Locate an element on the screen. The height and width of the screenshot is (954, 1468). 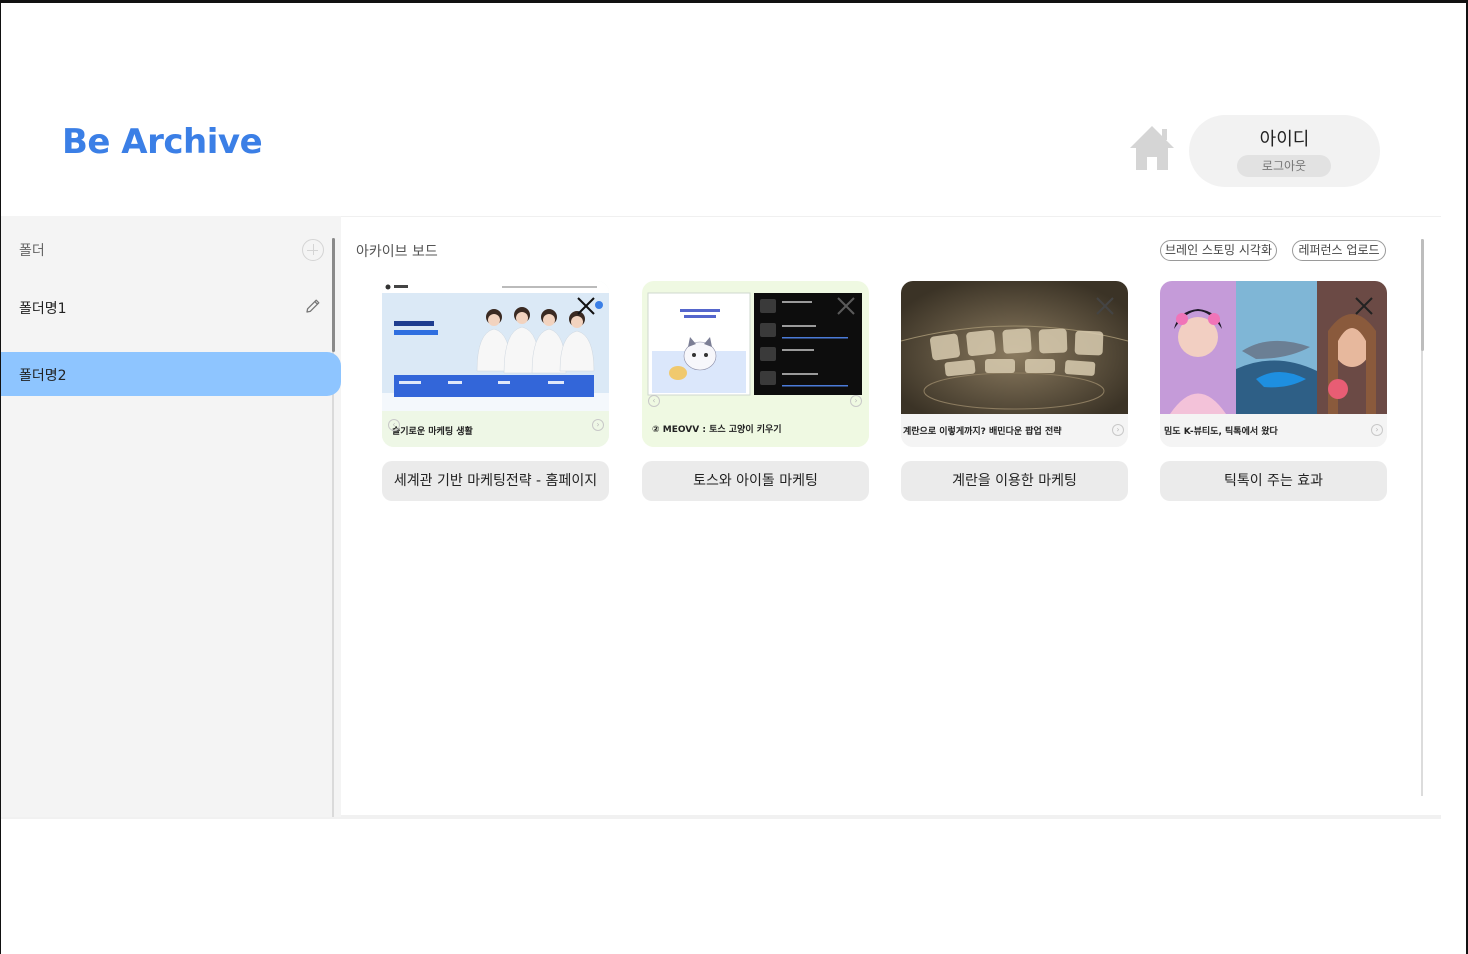
sidebar-item-folder-2: 폴더명2 is located at coordinates (171, 374).